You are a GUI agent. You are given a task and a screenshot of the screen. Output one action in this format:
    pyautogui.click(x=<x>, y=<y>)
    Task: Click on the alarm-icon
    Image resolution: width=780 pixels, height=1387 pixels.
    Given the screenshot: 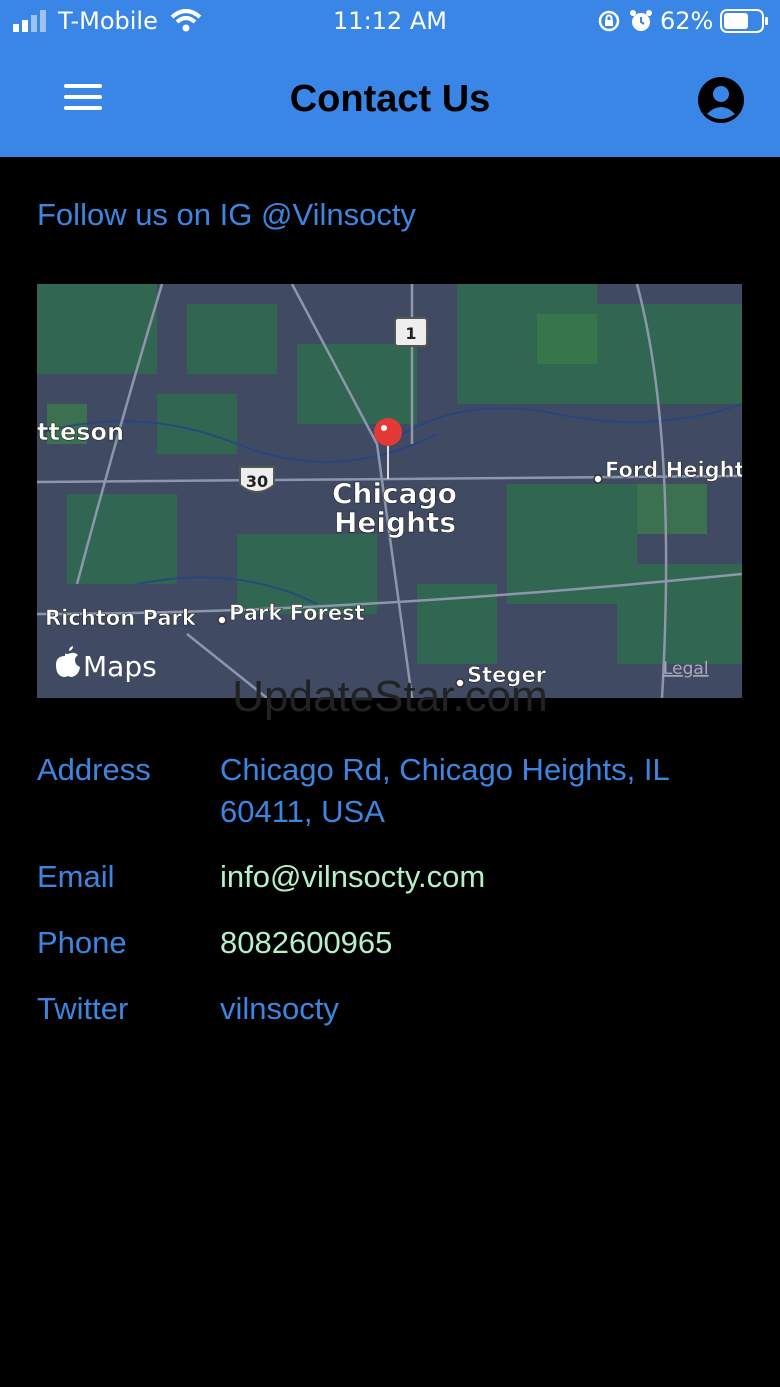 What is the action you would take?
    pyautogui.click(x=641, y=20)
    